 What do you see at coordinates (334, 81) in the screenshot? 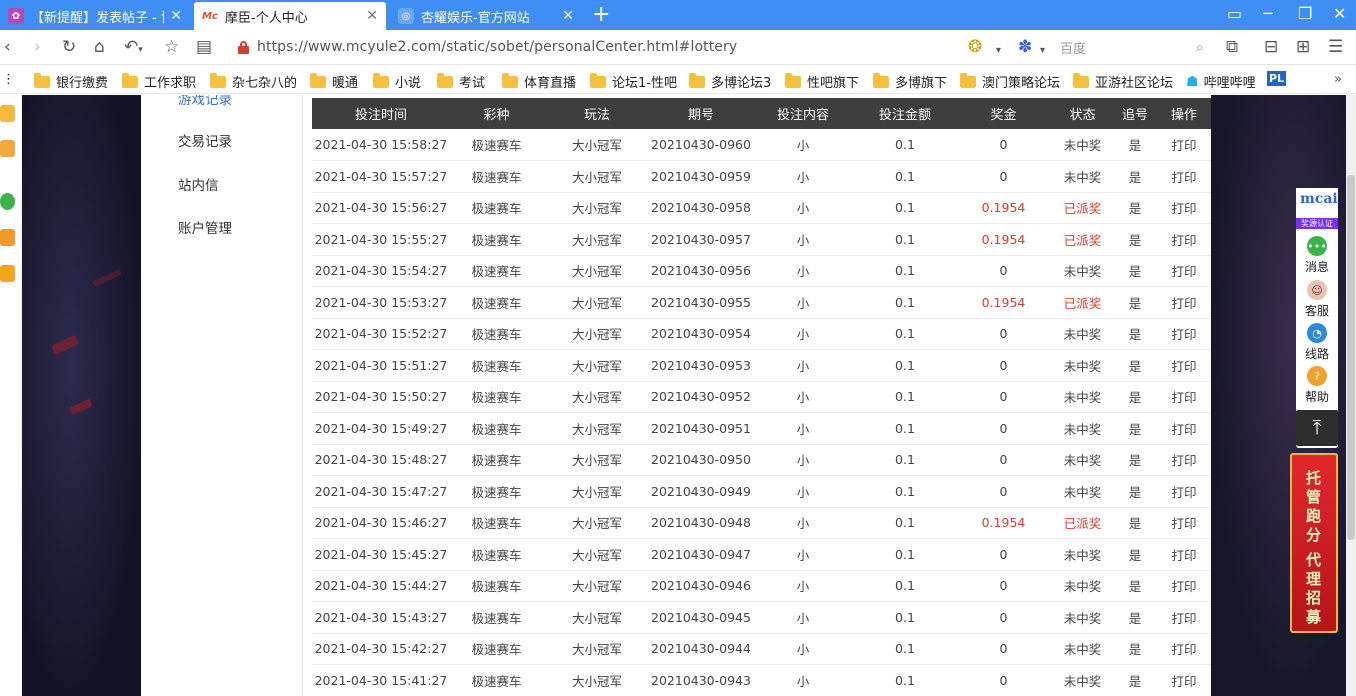
I see `bookmark-item: 暖通` at bounding box center [334, 81].